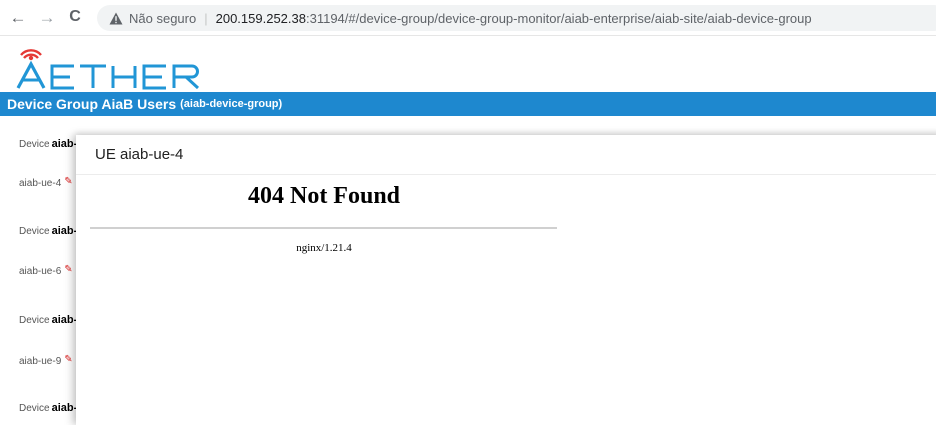 The width and height of the screenshot is (936, 425). Describe the element at coordinates (47, 17) in the screenshot. I see `forward-arrow-icon: →` at that location.